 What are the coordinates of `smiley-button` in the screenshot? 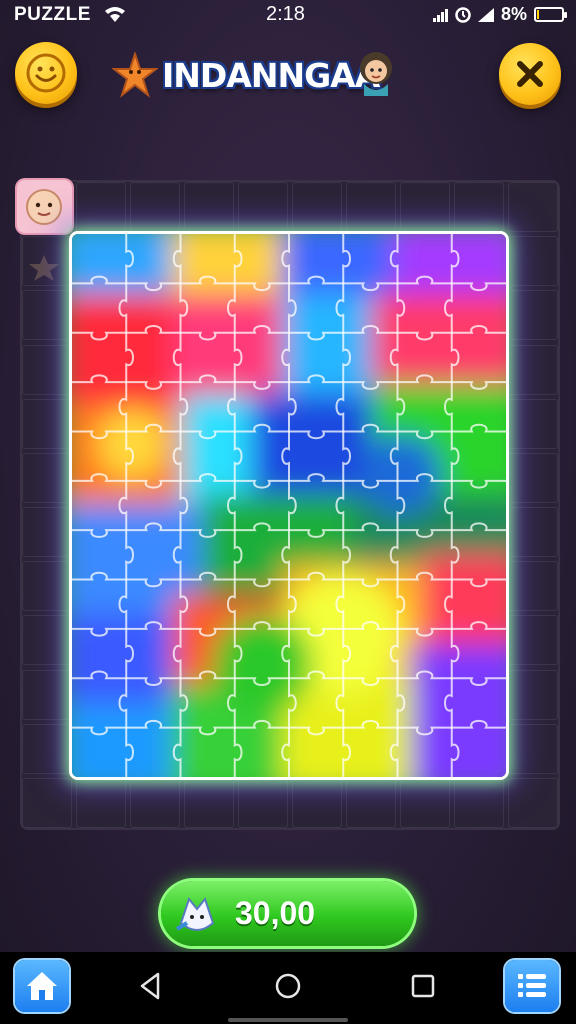 It's located at (46, 73).